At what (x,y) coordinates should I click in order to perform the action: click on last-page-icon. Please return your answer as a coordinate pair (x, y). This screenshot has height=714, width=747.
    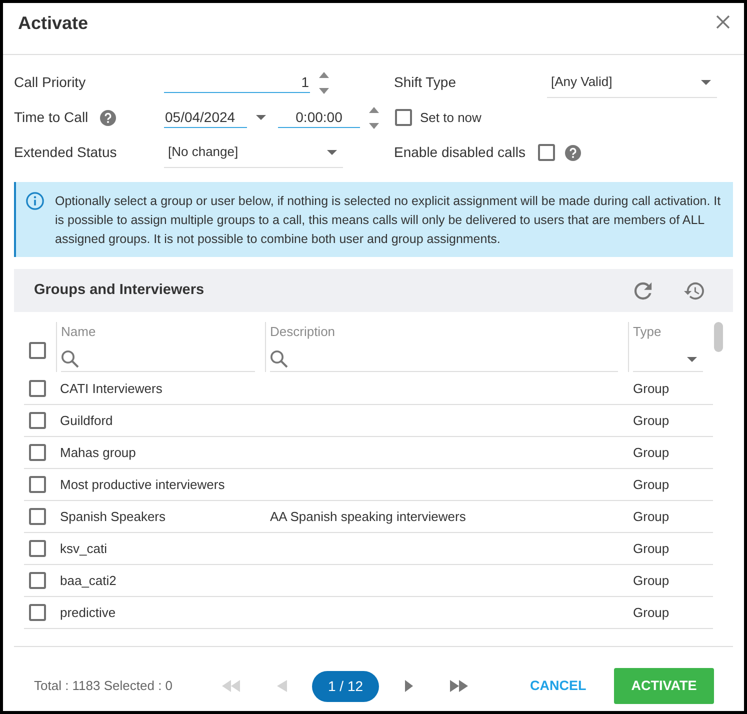
    Looking at the image, I should click on (459, 686).